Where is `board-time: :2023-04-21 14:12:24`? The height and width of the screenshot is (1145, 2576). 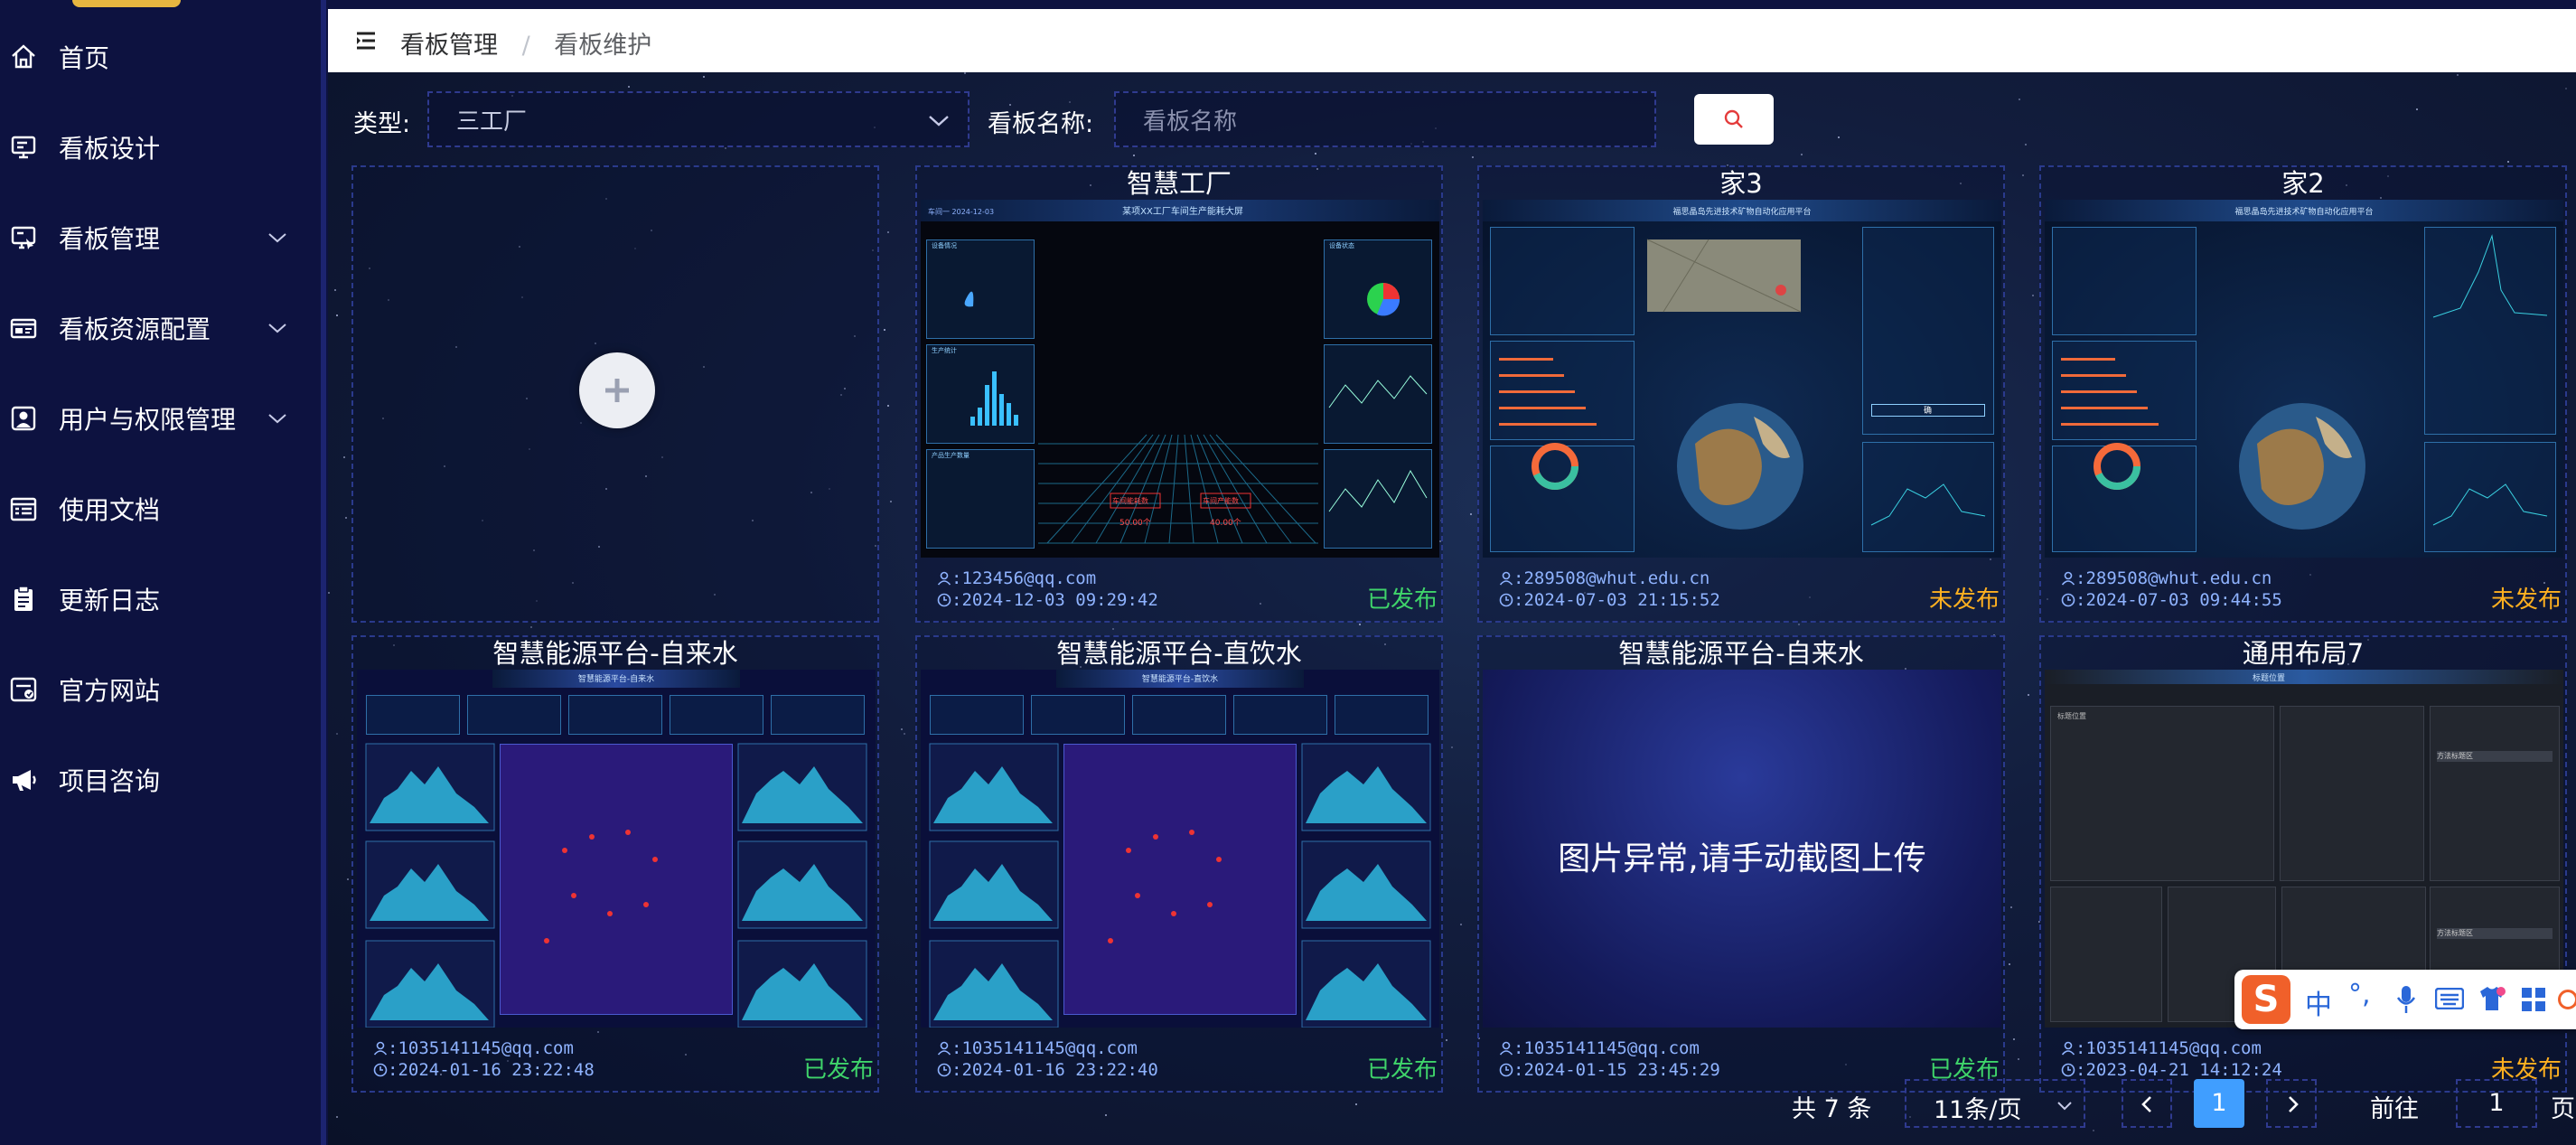 board-time: :2023-04-21 14:12:24 is located at coordinates (2171, 1070).